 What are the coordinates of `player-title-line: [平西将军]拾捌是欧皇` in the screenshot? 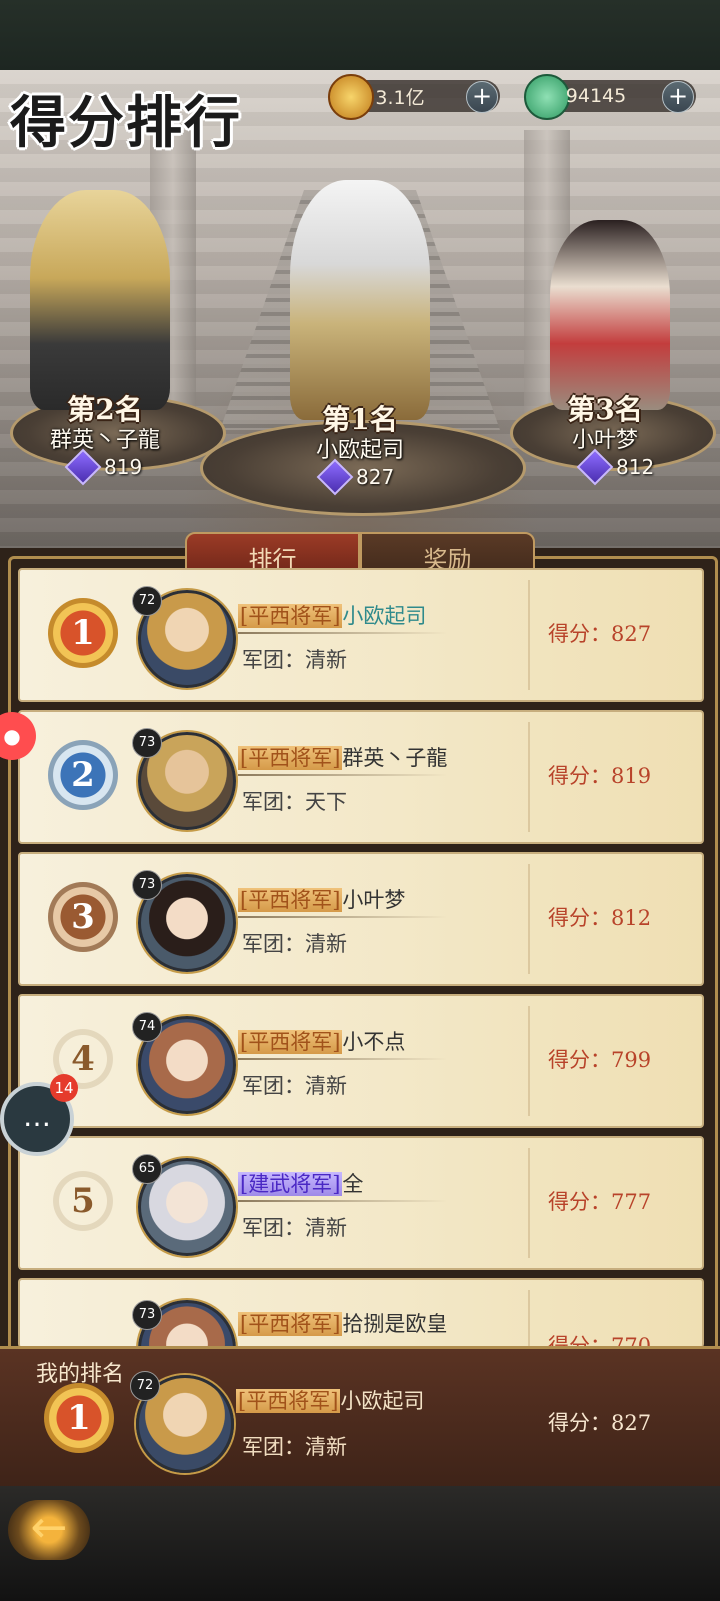 It's located at (342, 1323).